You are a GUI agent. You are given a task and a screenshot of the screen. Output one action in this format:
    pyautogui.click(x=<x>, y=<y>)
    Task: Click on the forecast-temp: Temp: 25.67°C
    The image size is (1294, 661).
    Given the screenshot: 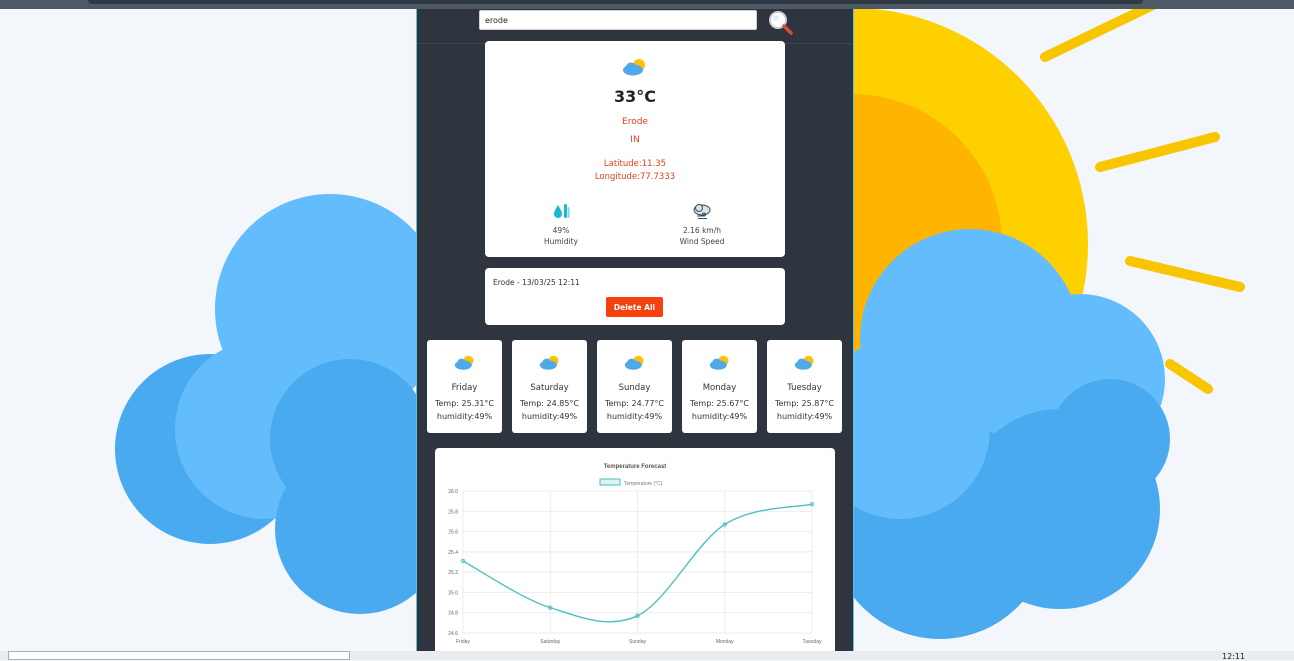 What is the action you would take?
    pyautogui.click(x=719, y=403)
    